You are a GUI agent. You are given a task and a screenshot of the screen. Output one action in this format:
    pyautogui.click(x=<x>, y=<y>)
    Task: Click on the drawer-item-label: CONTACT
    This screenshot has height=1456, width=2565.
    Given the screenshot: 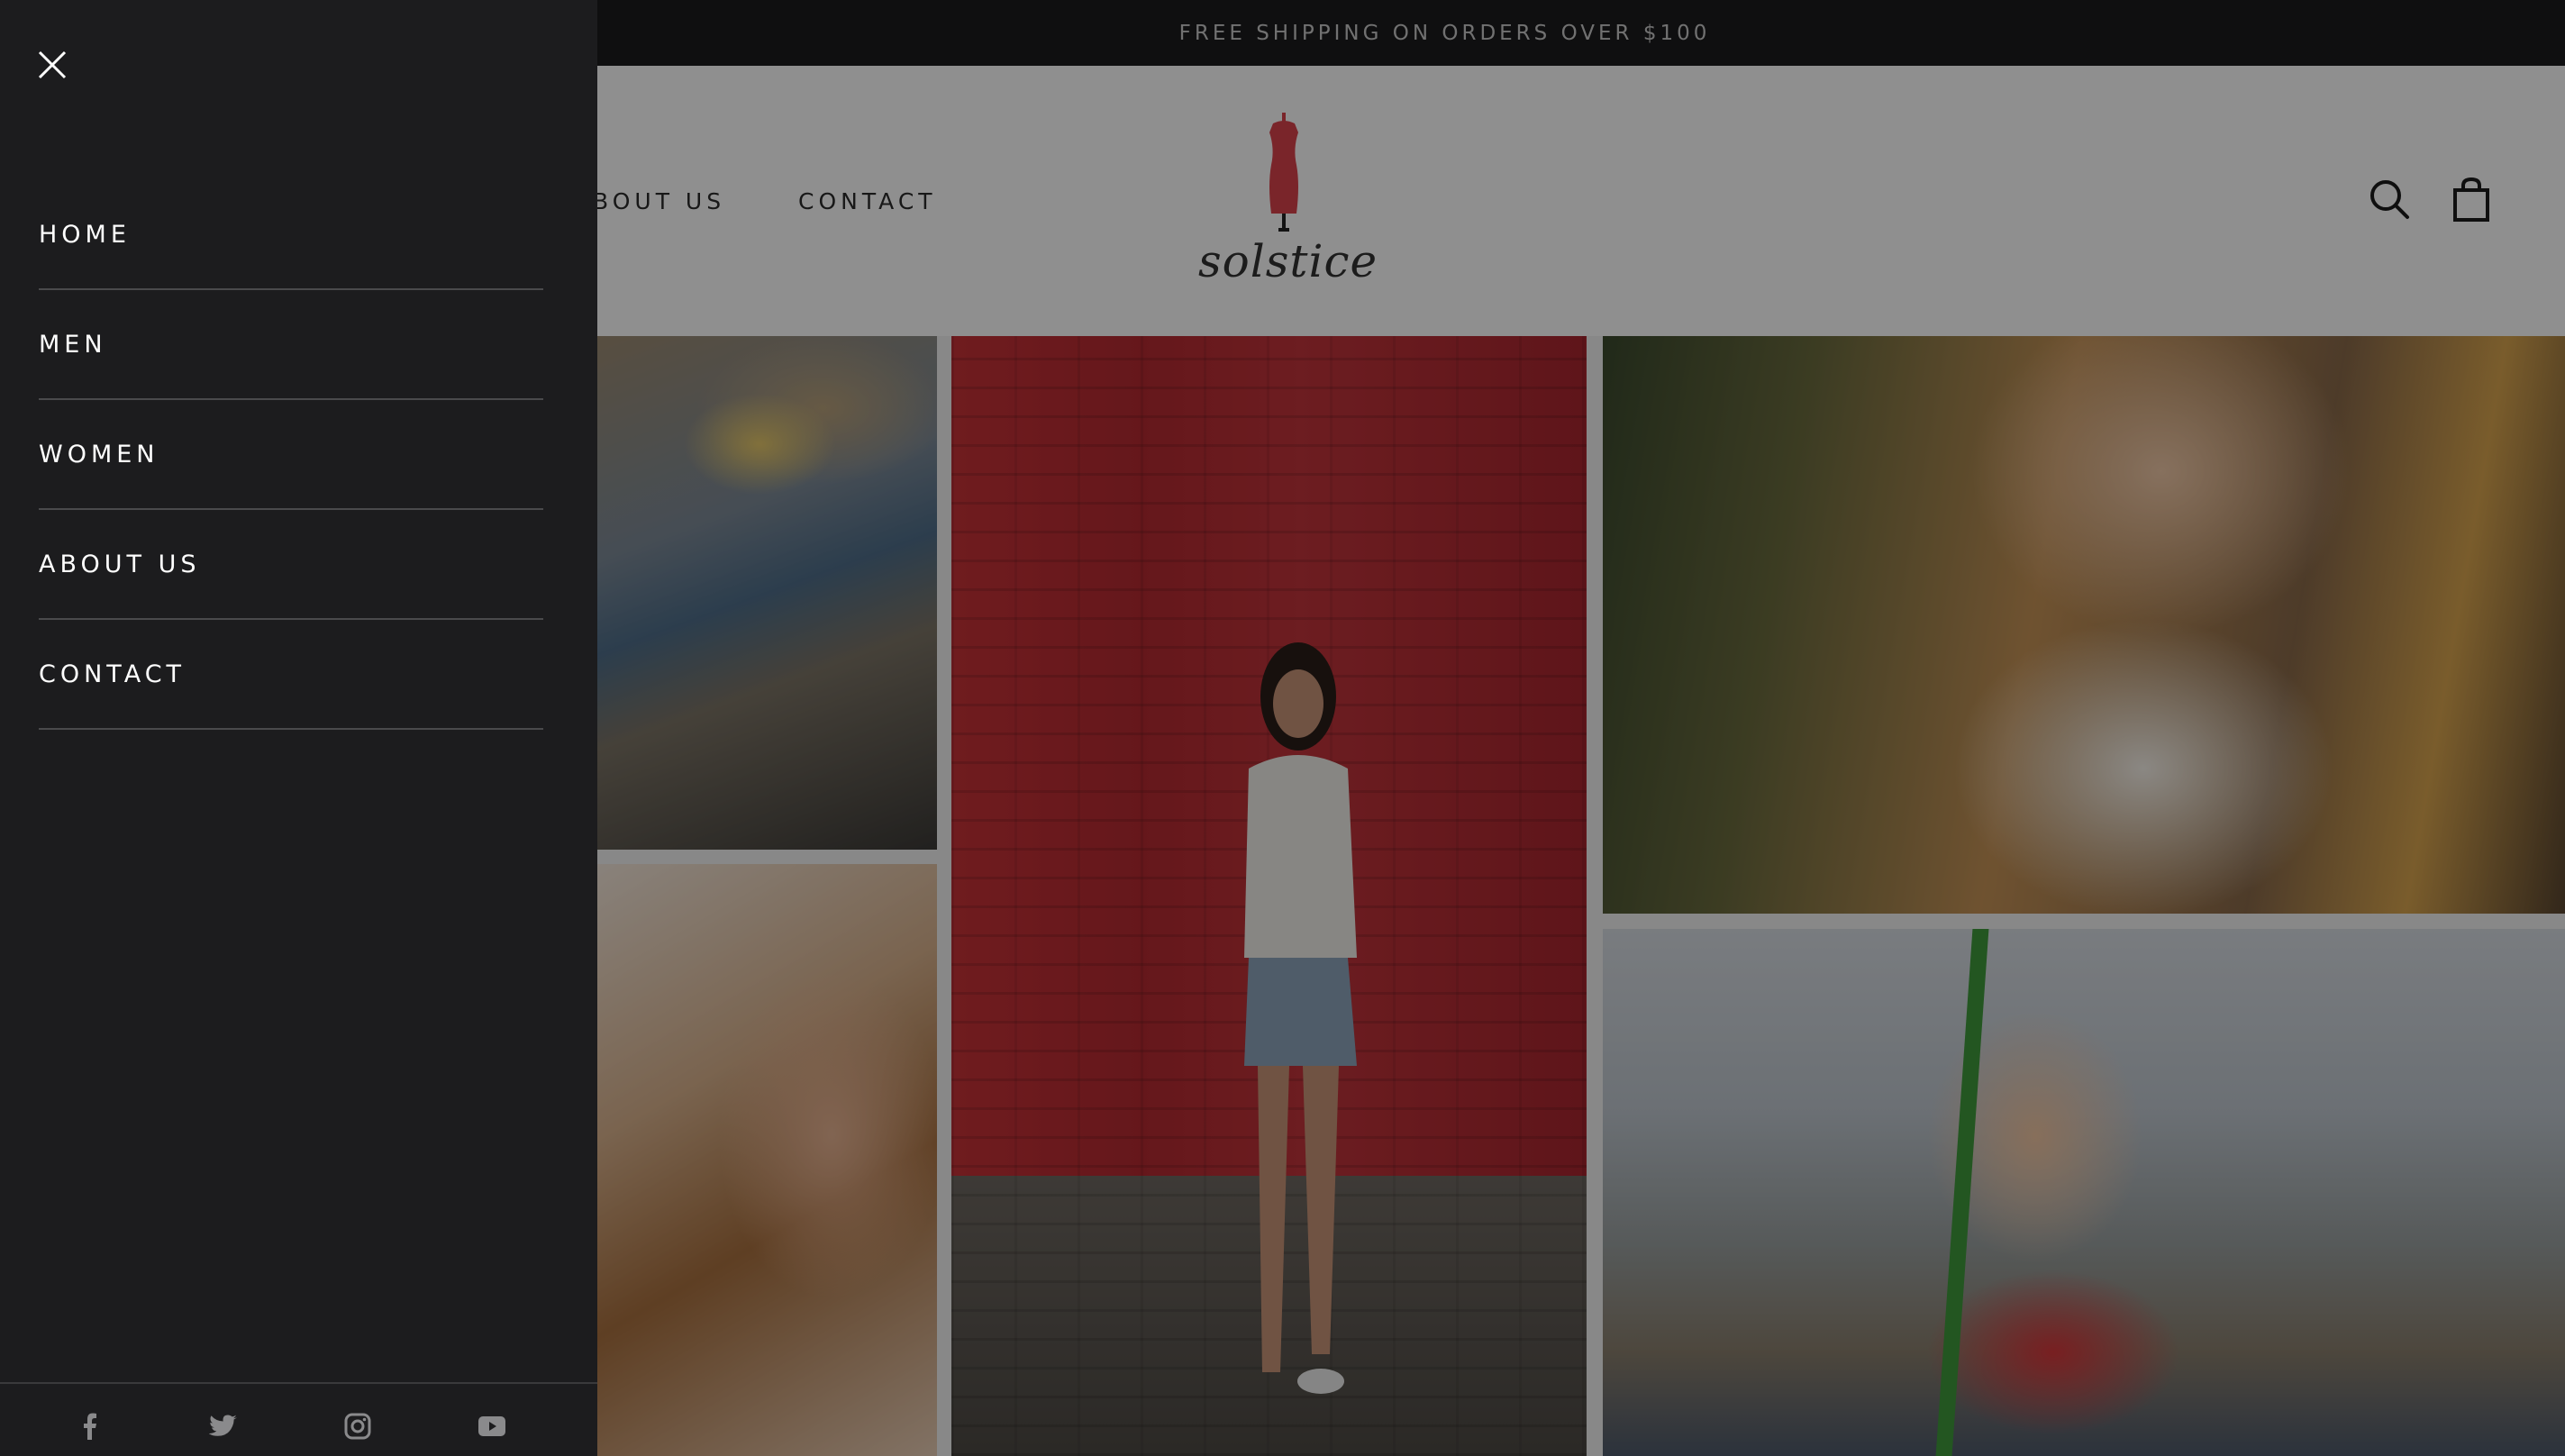 What is the action you would take?
    pyautogui.click(x=112, y=674)
    